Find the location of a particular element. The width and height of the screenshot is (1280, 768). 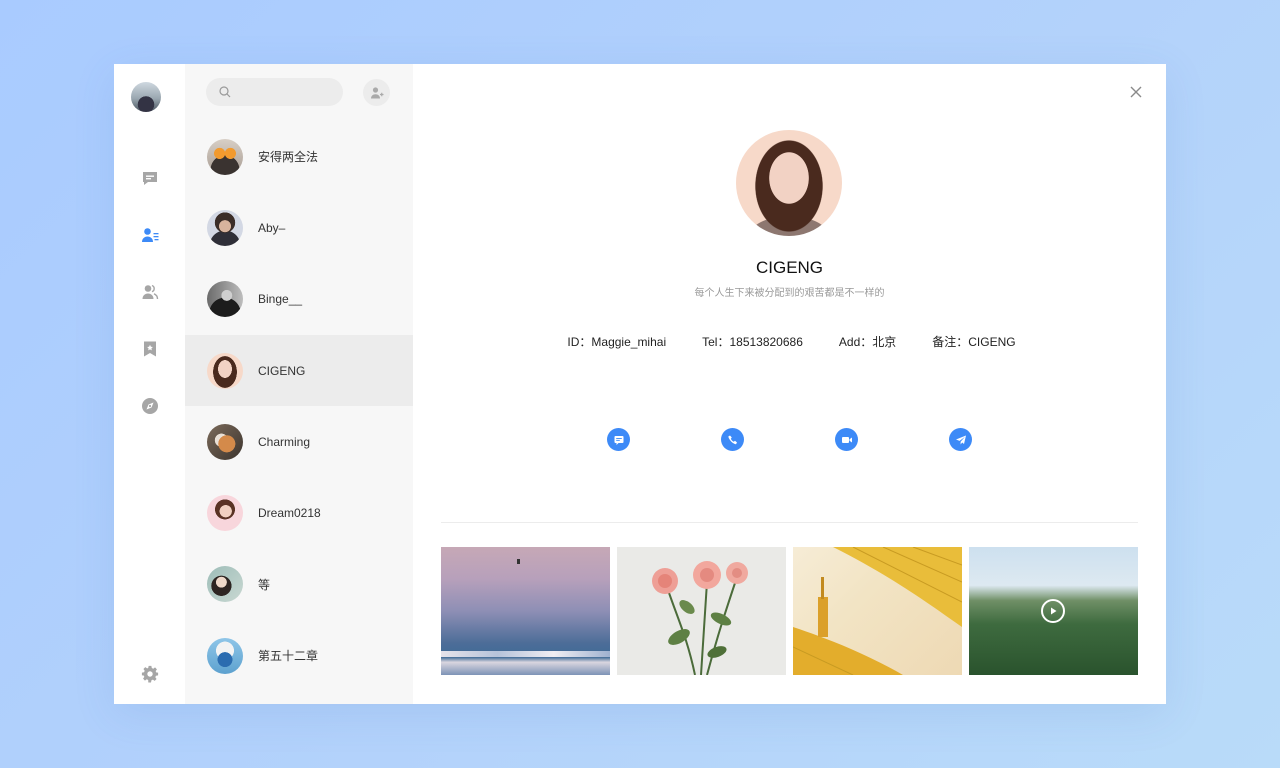

phone-button is located at coordinates (732, 439).